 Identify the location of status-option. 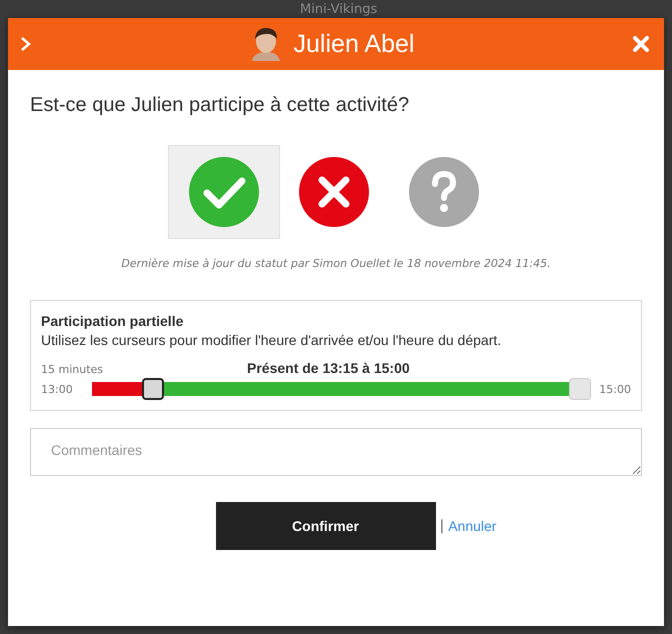
(224, 192).